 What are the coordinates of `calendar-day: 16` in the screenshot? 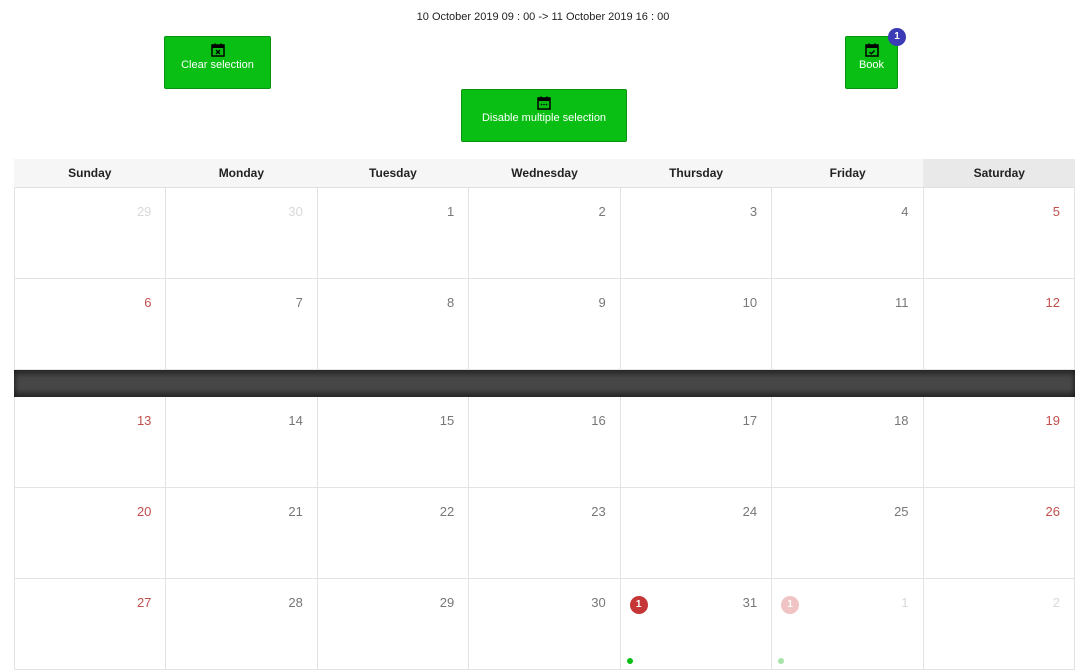 It's located at (543, 442).